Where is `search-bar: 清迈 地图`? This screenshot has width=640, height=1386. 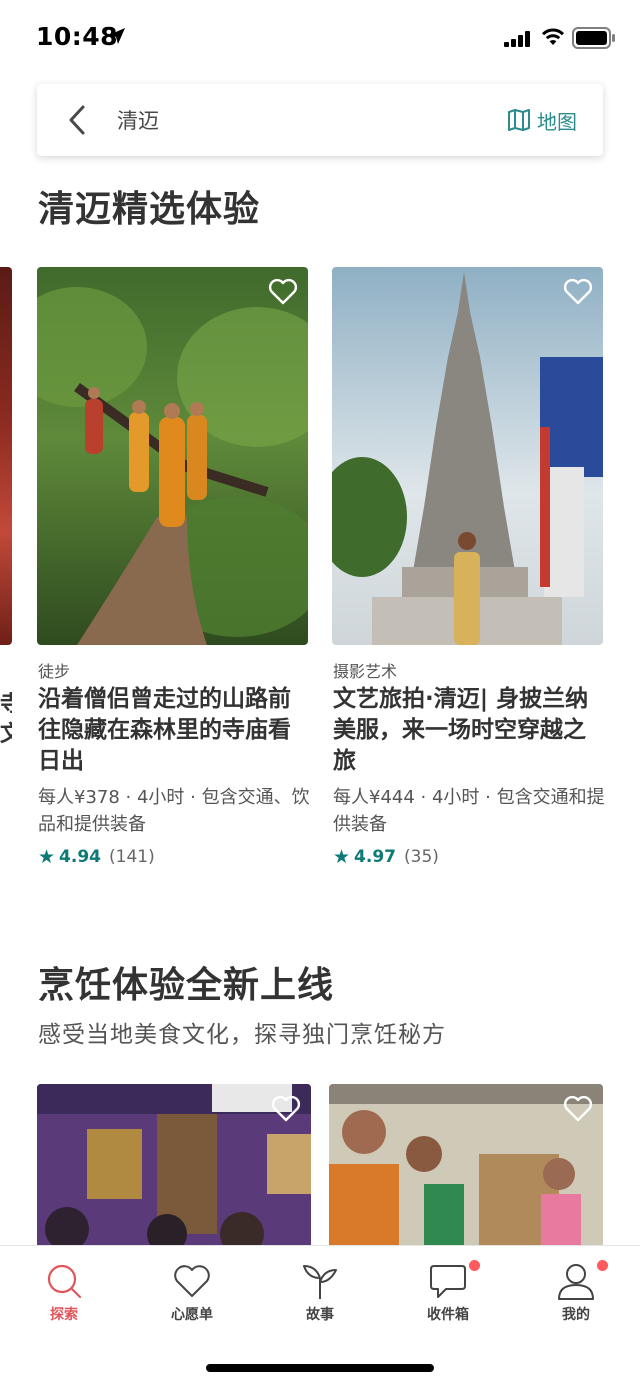 search-bar: 清迈 地图 is located at coordinates (320, 120).